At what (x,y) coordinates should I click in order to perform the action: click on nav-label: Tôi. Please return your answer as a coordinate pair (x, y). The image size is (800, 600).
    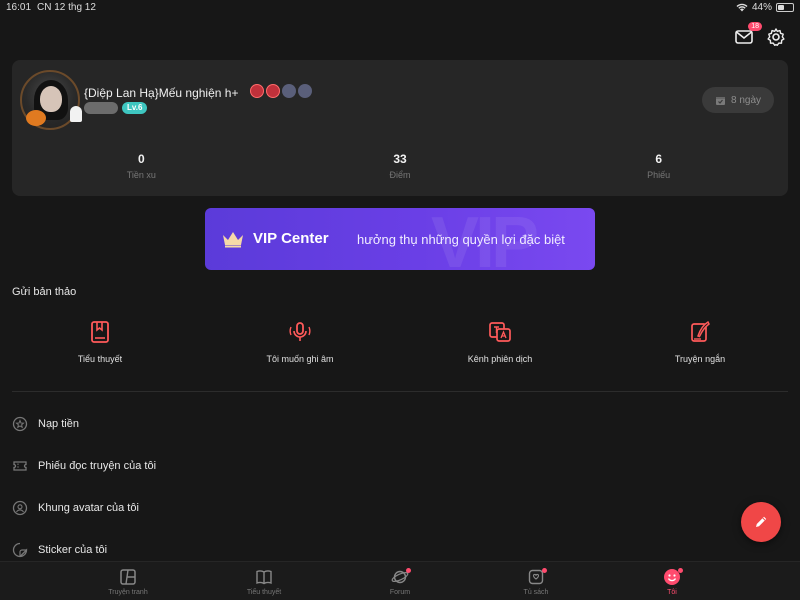
    Looking at the image, I should click on (672, 592).